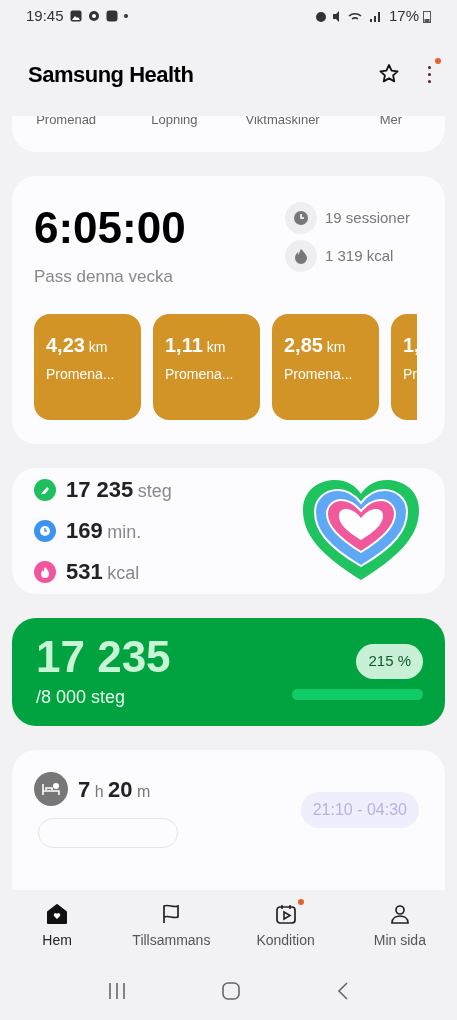 This screenshot has width=457, height=1020. Describe the element at coordinates (171, 926) in the screenshot. I see `nav-tab: Tillsammans` at that location.